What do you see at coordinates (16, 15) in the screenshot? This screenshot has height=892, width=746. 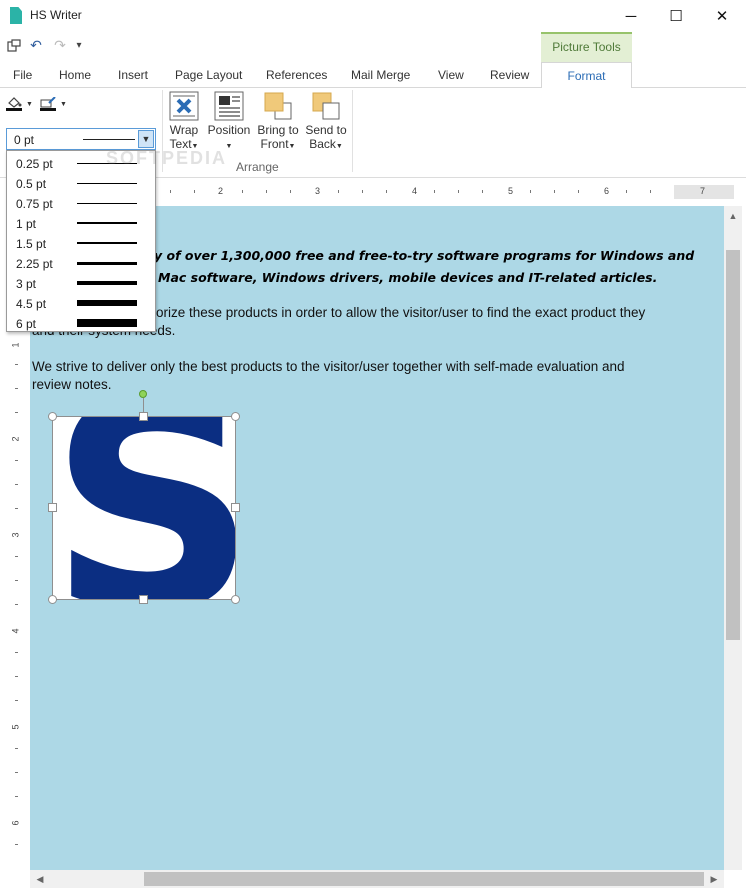 I see `app-icon` at bounding box center [16, 15].